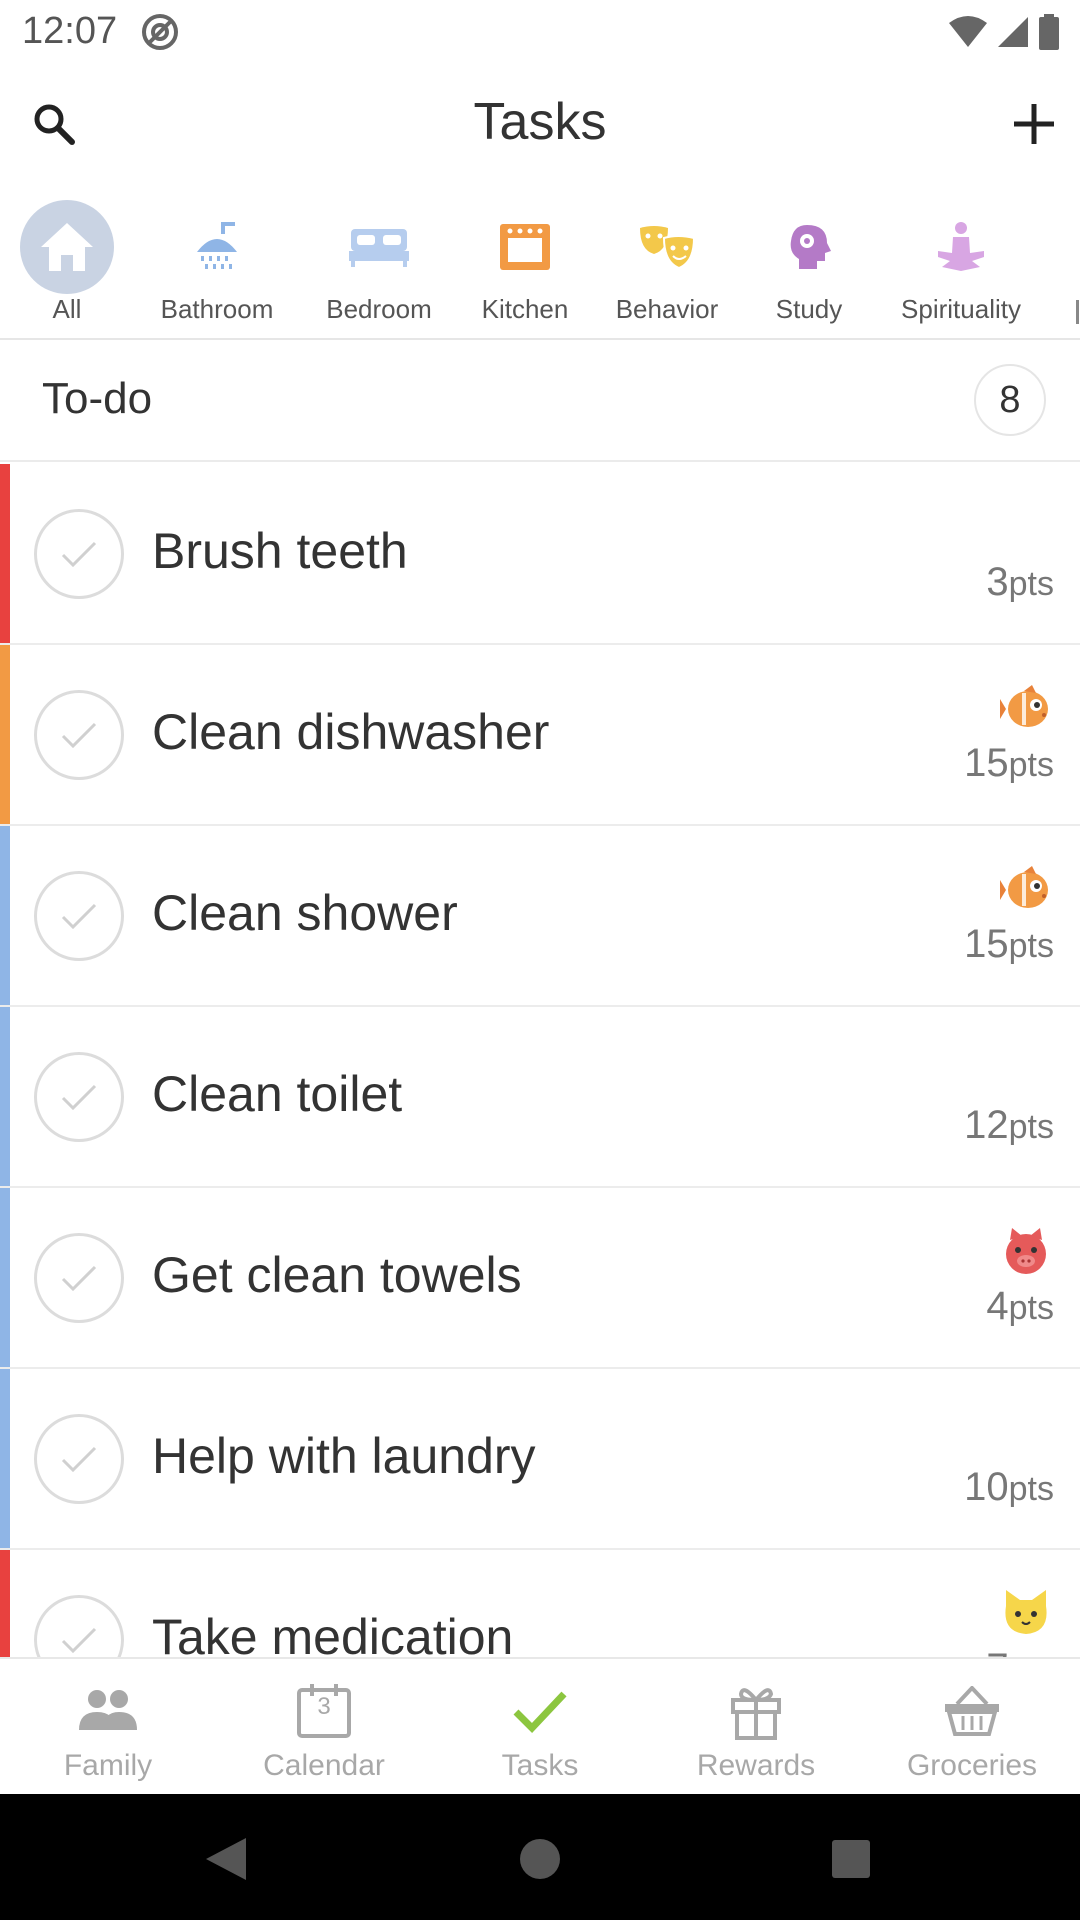  Describe the element at coordinates (540, 32) in the screenshot. I see `status-bar: 12:07` at that location.